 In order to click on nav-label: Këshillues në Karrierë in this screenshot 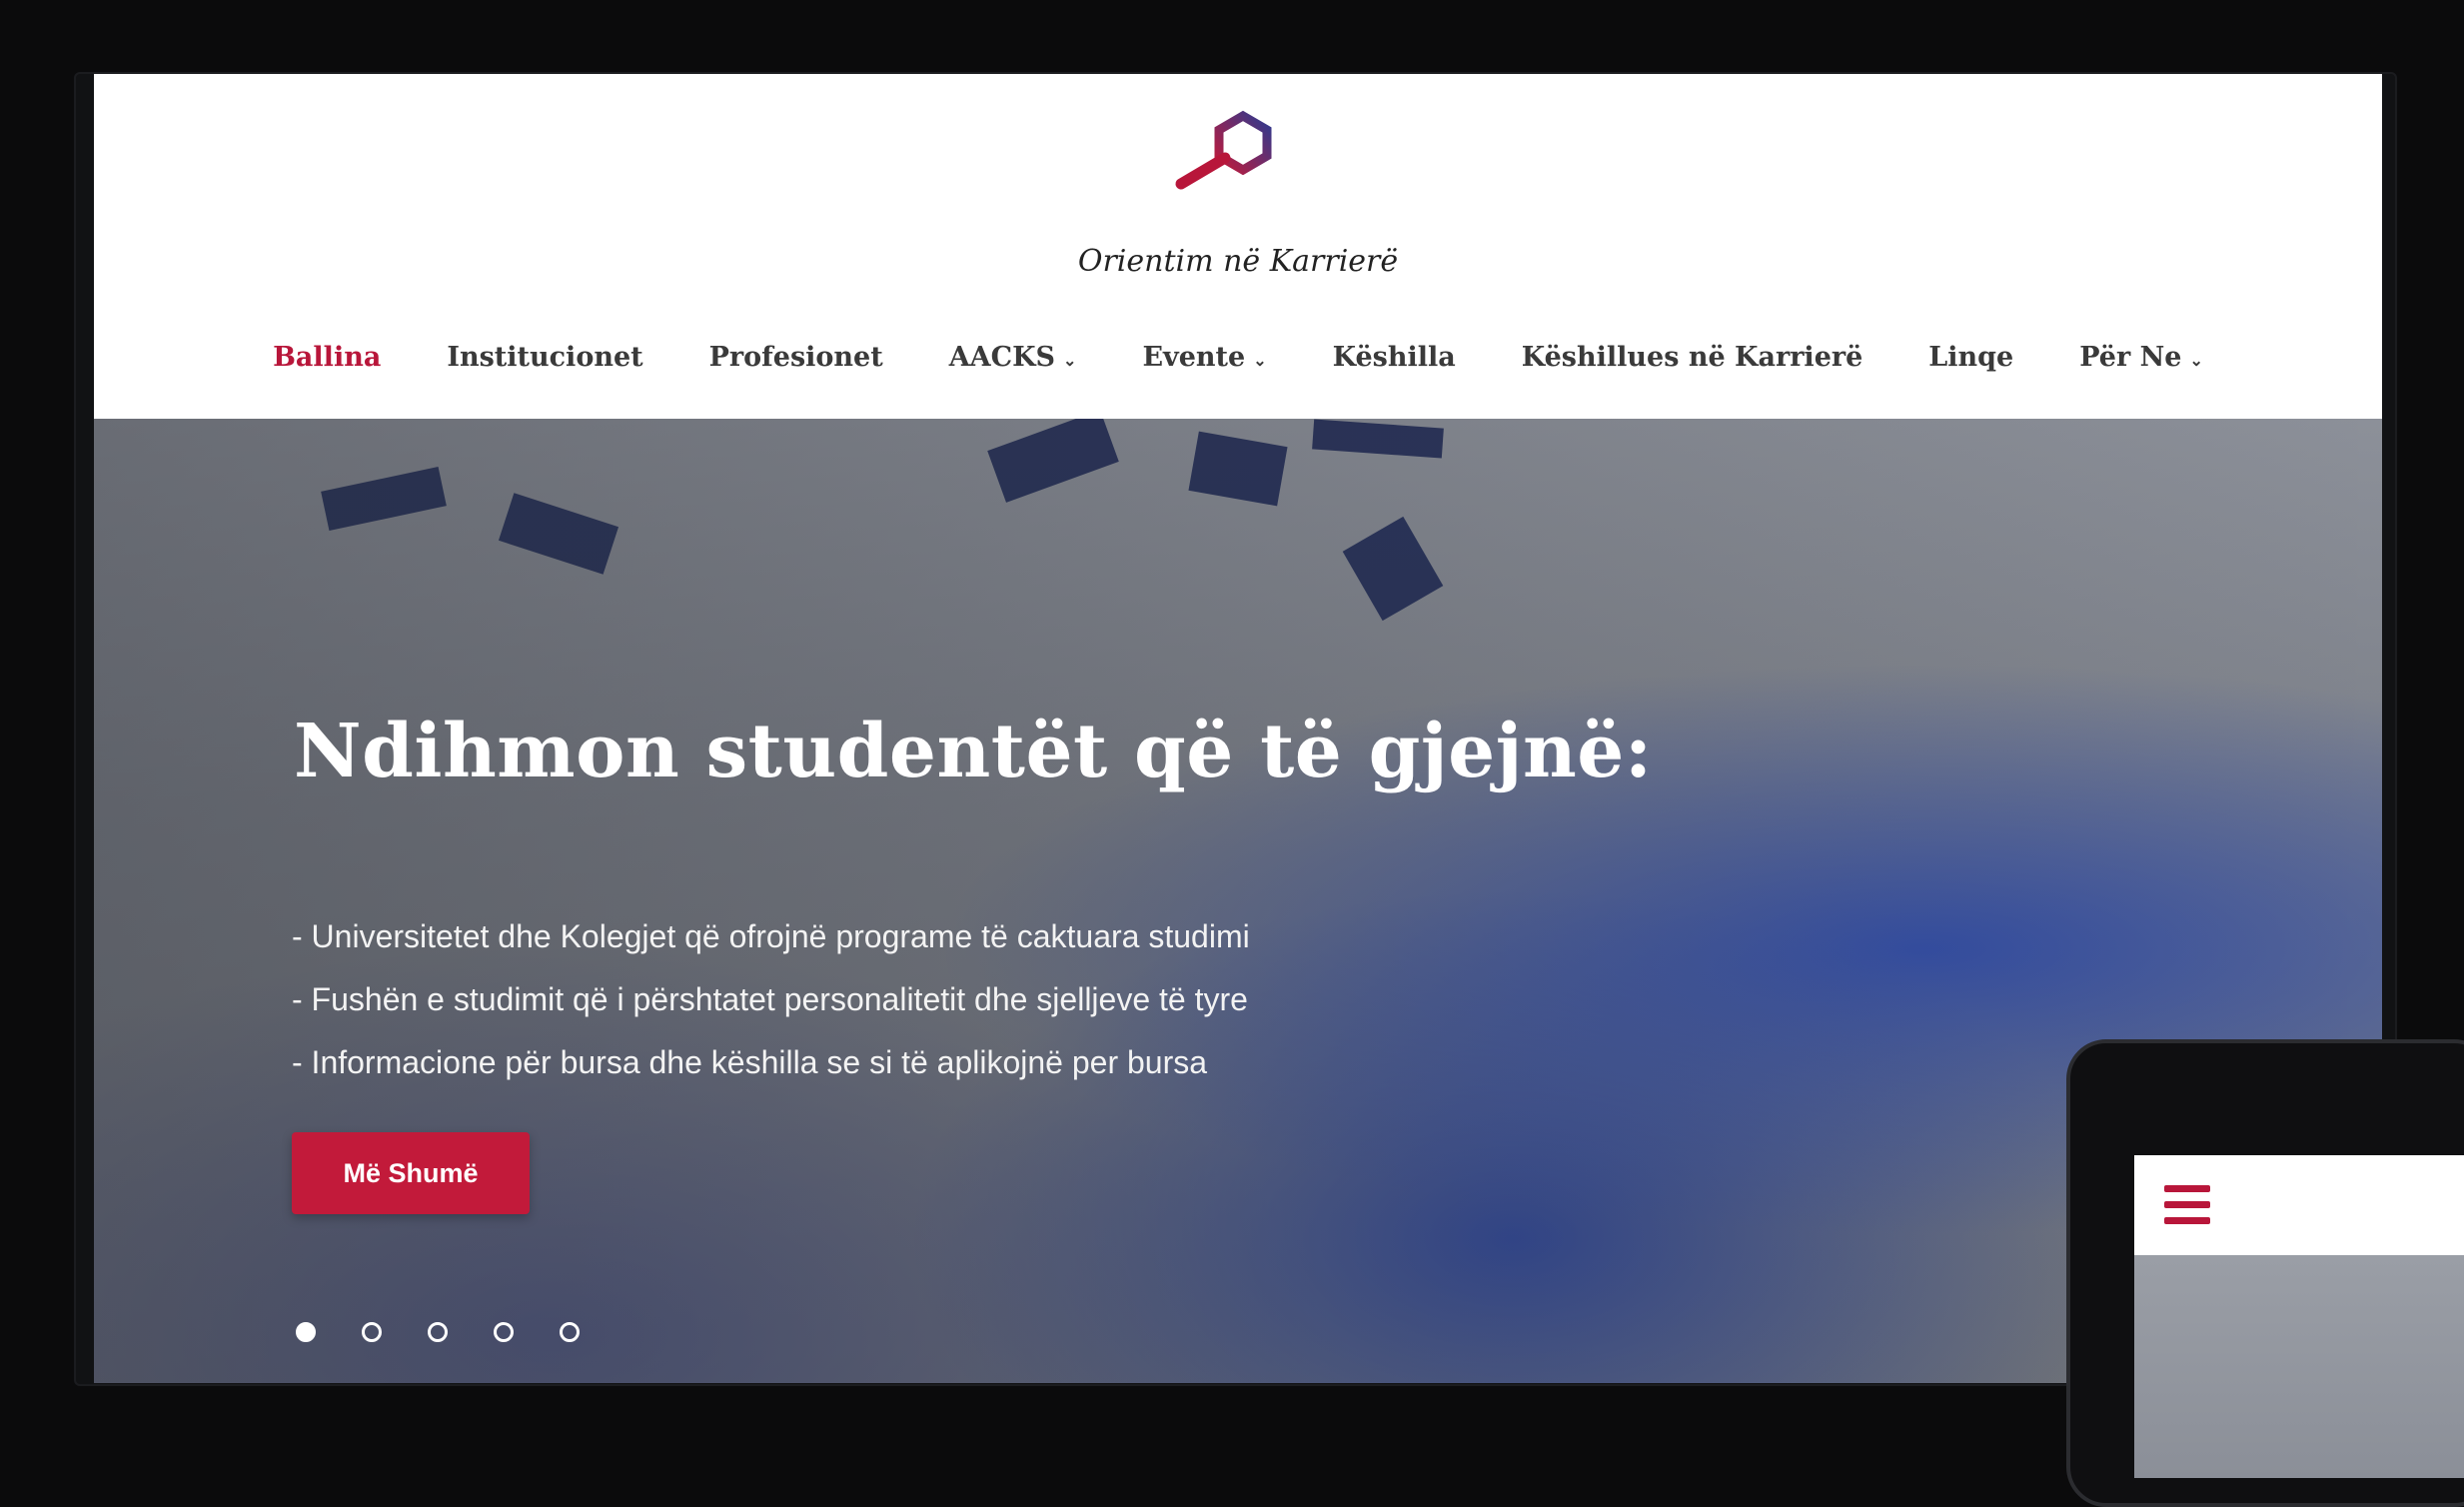, I will do `click(1692, 357)`.